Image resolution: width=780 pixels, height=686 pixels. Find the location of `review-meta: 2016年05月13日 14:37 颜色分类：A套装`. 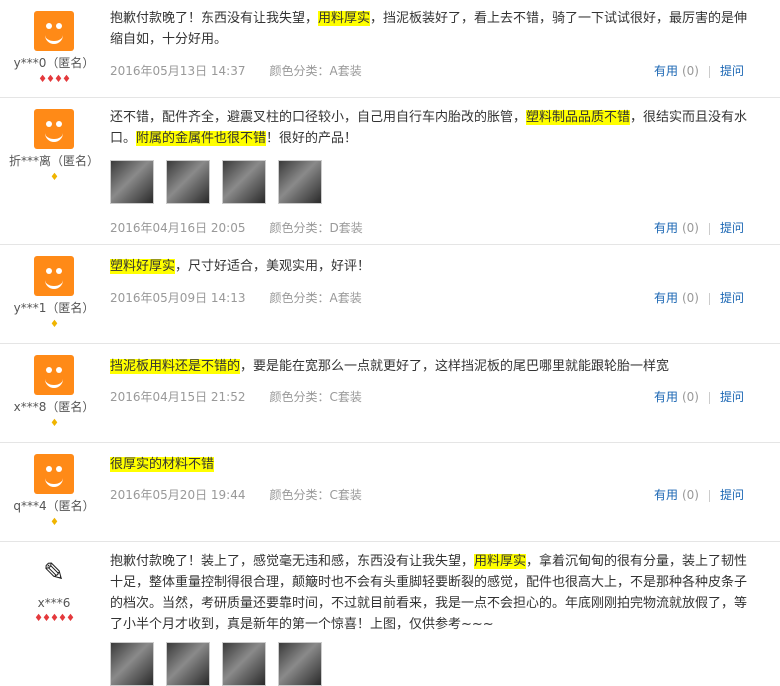

review-meta: 2016年05月13日 14:37 颜色分类：A套装 is located at coordinates (236, 70).